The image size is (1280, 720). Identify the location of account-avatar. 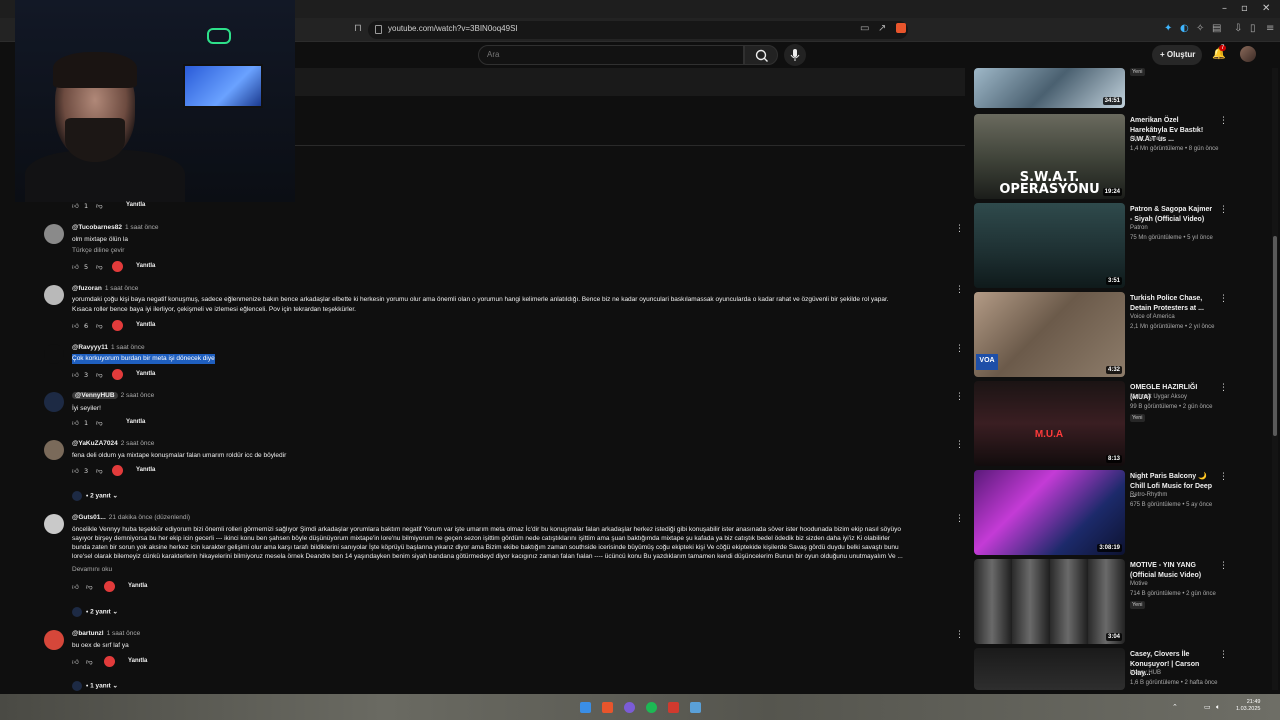
(1248, 54).